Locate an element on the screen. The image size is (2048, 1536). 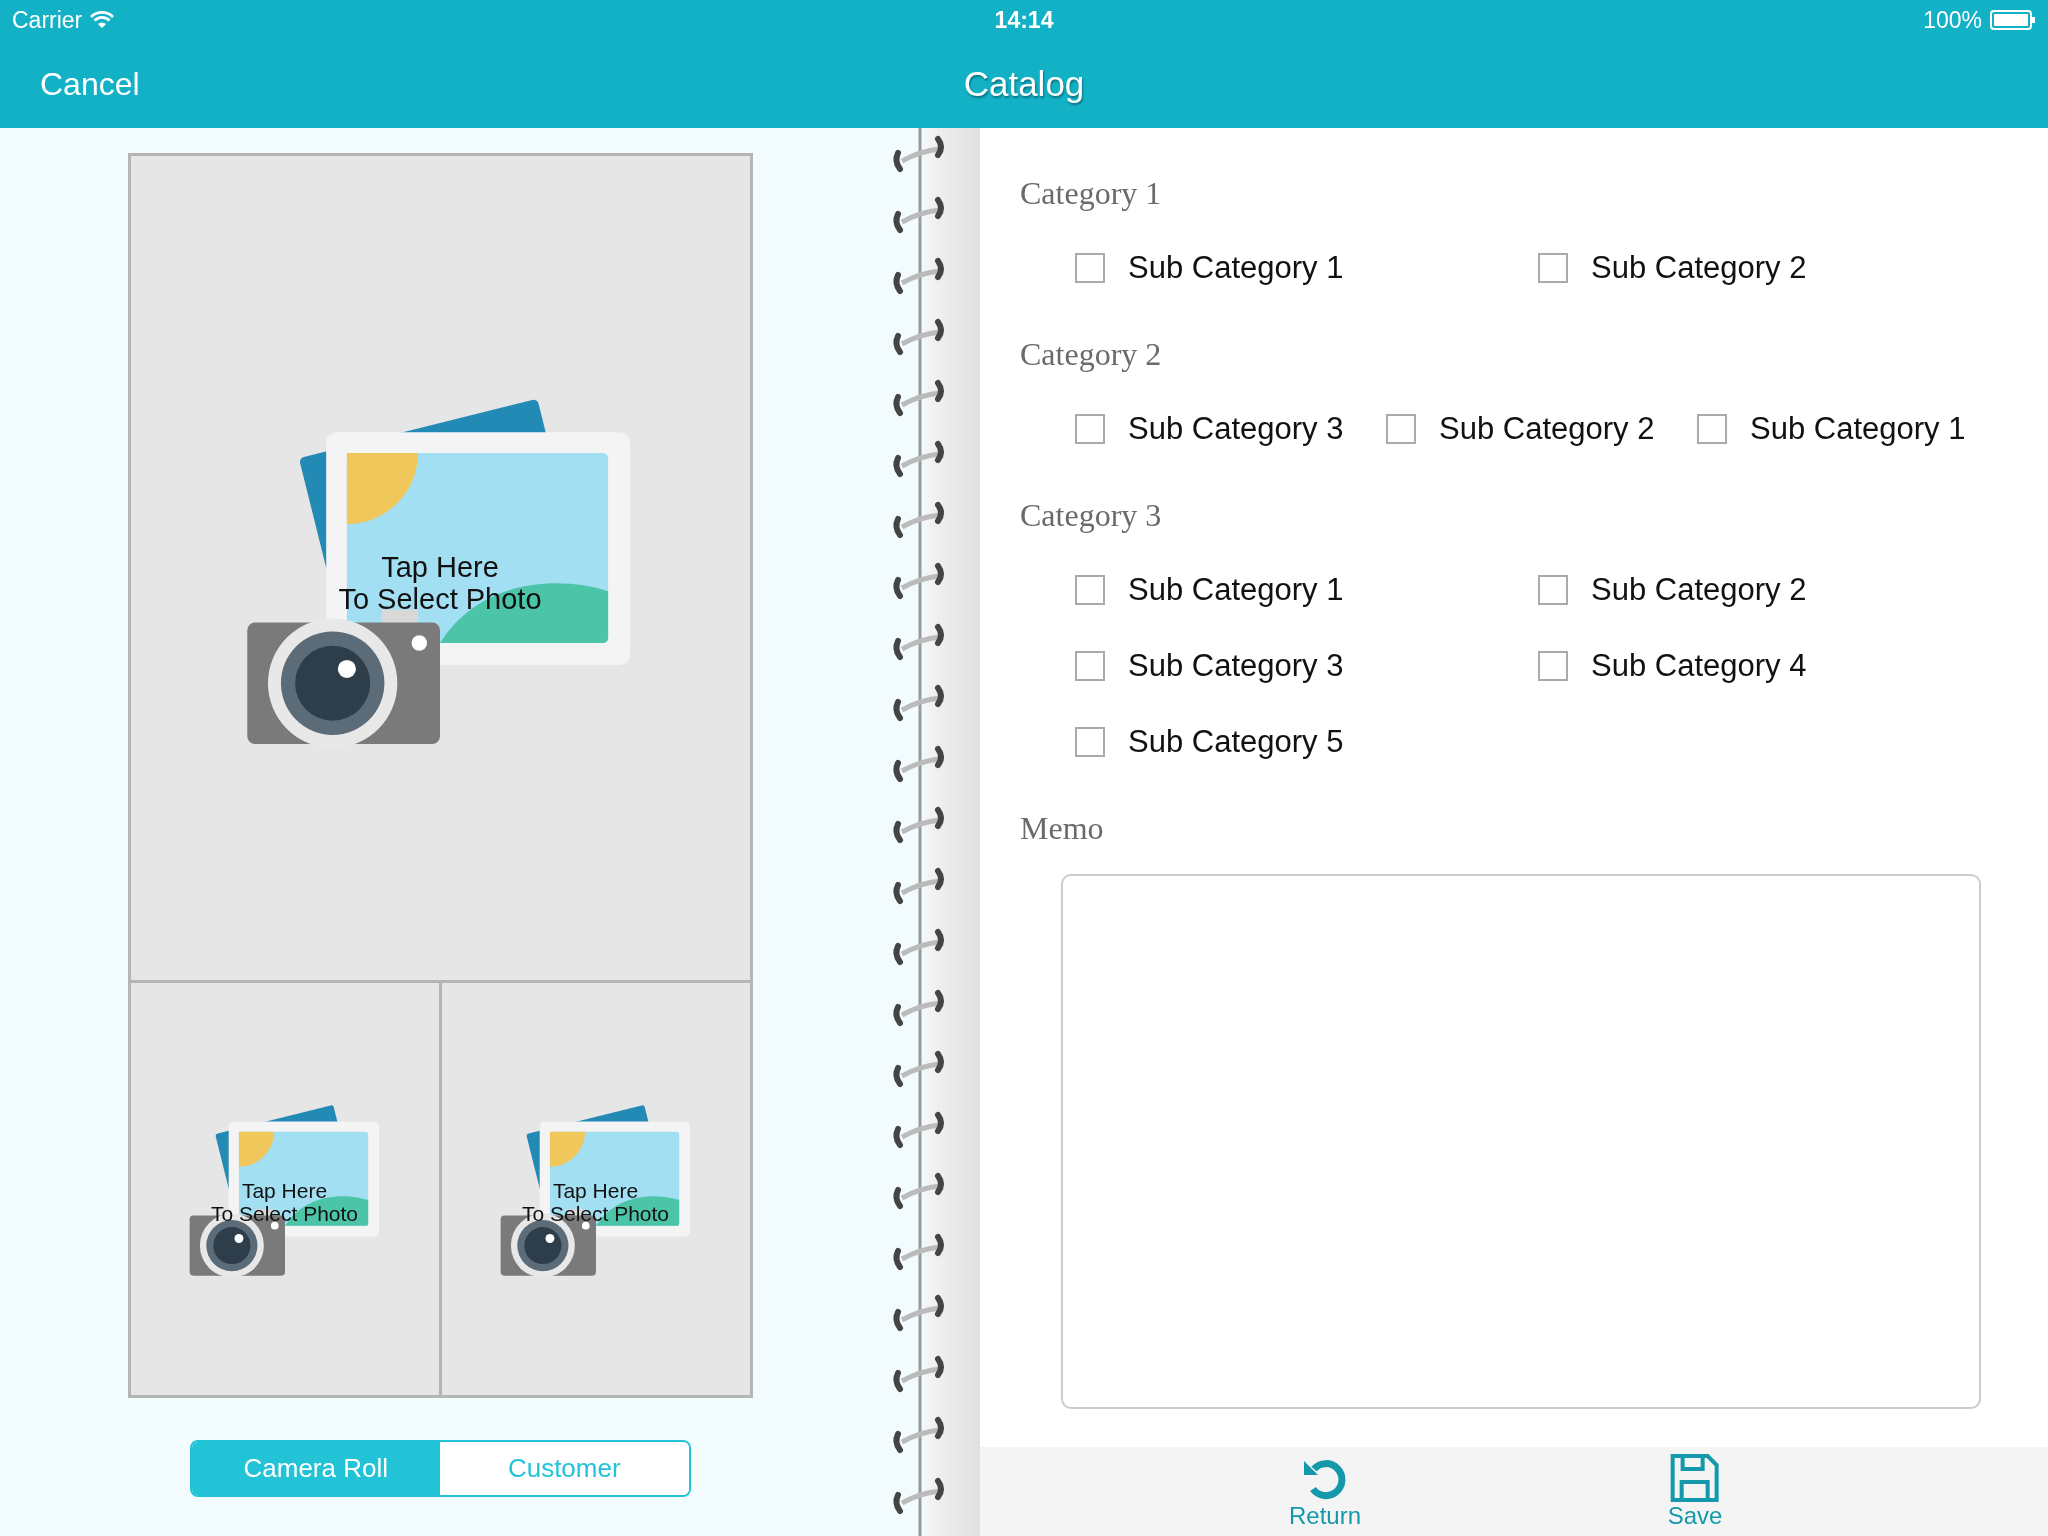
category-heading: Category 2 is located at coordinates (1091, 354).